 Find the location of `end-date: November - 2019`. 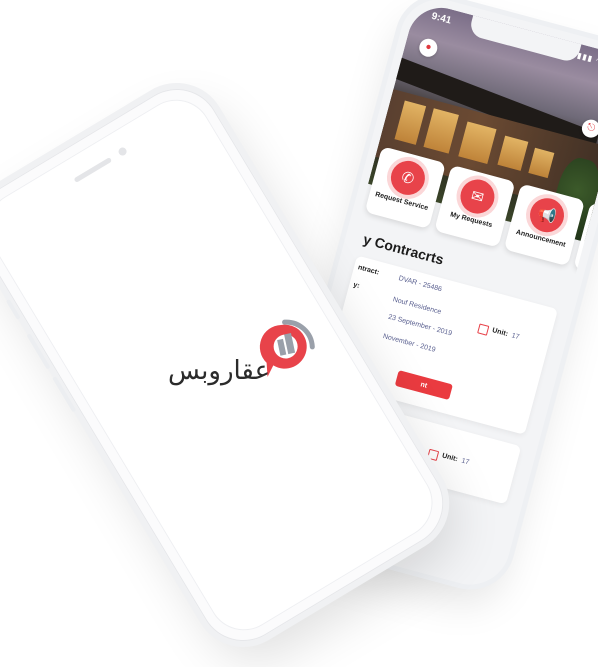

end-date: November - 2019 is located at coordinates (409, 343).